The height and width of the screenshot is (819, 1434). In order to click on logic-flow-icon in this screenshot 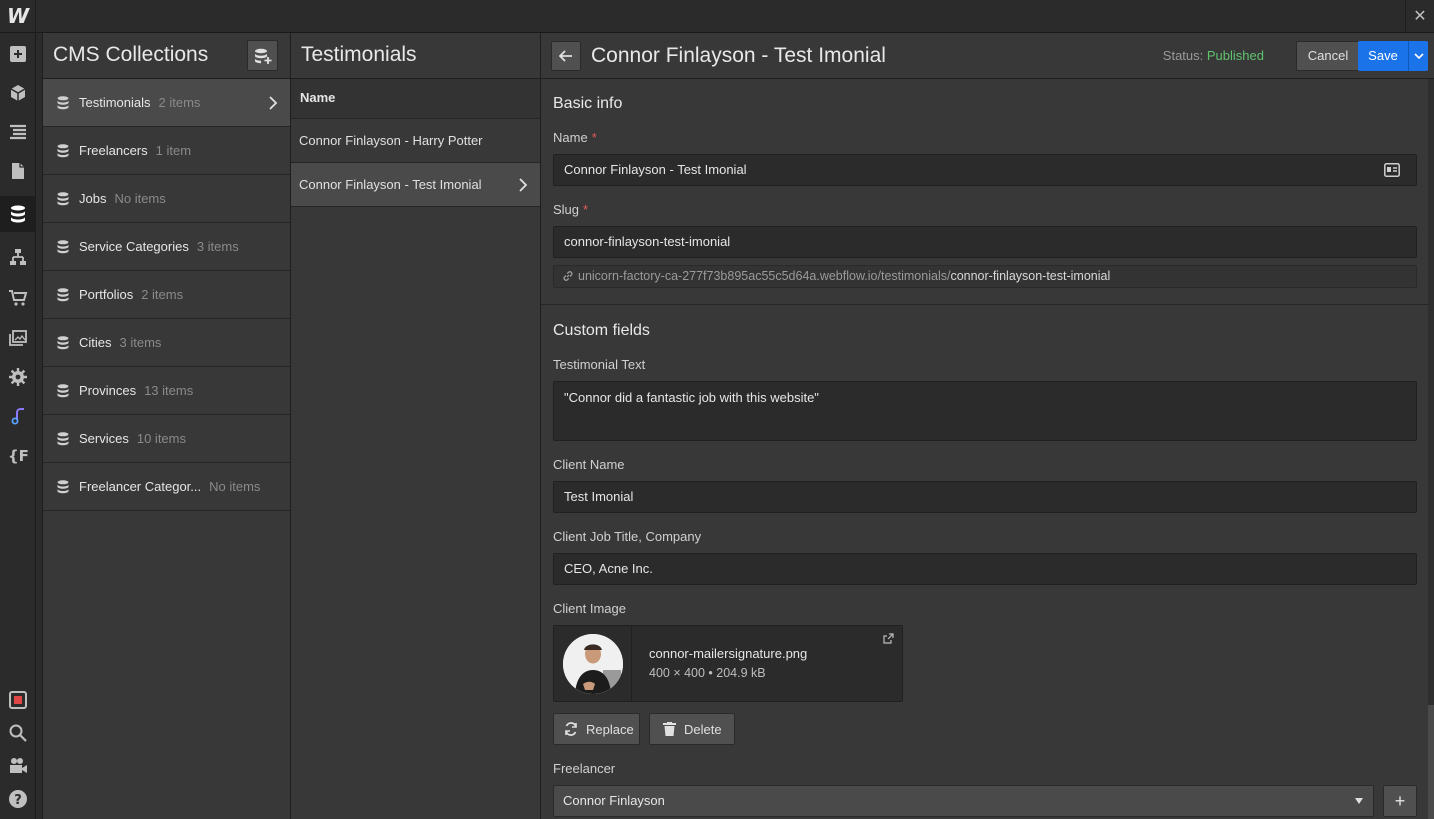, I will do `click(18, 257)`.